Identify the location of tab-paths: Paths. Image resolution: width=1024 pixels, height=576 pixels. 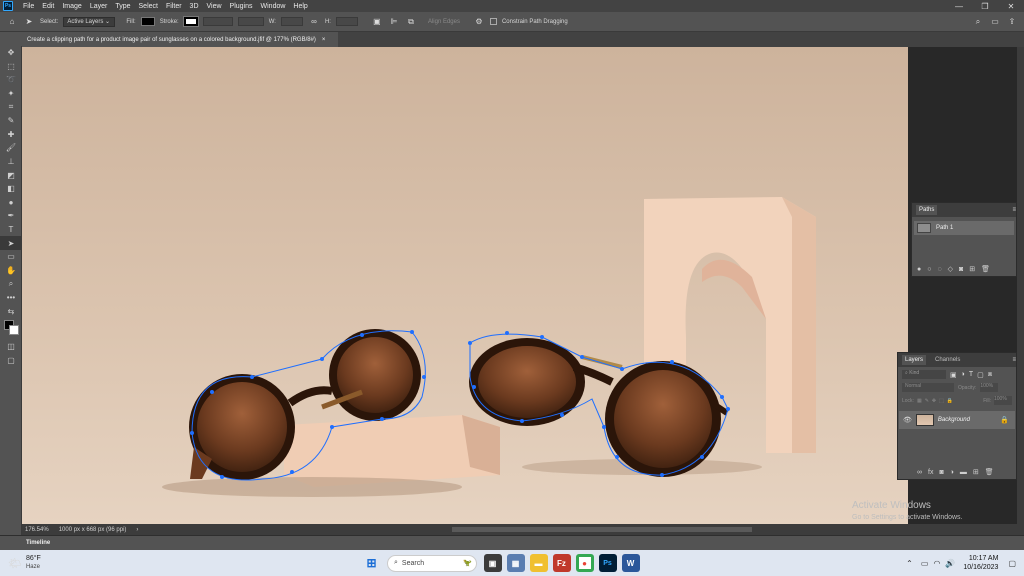
(927, 210).